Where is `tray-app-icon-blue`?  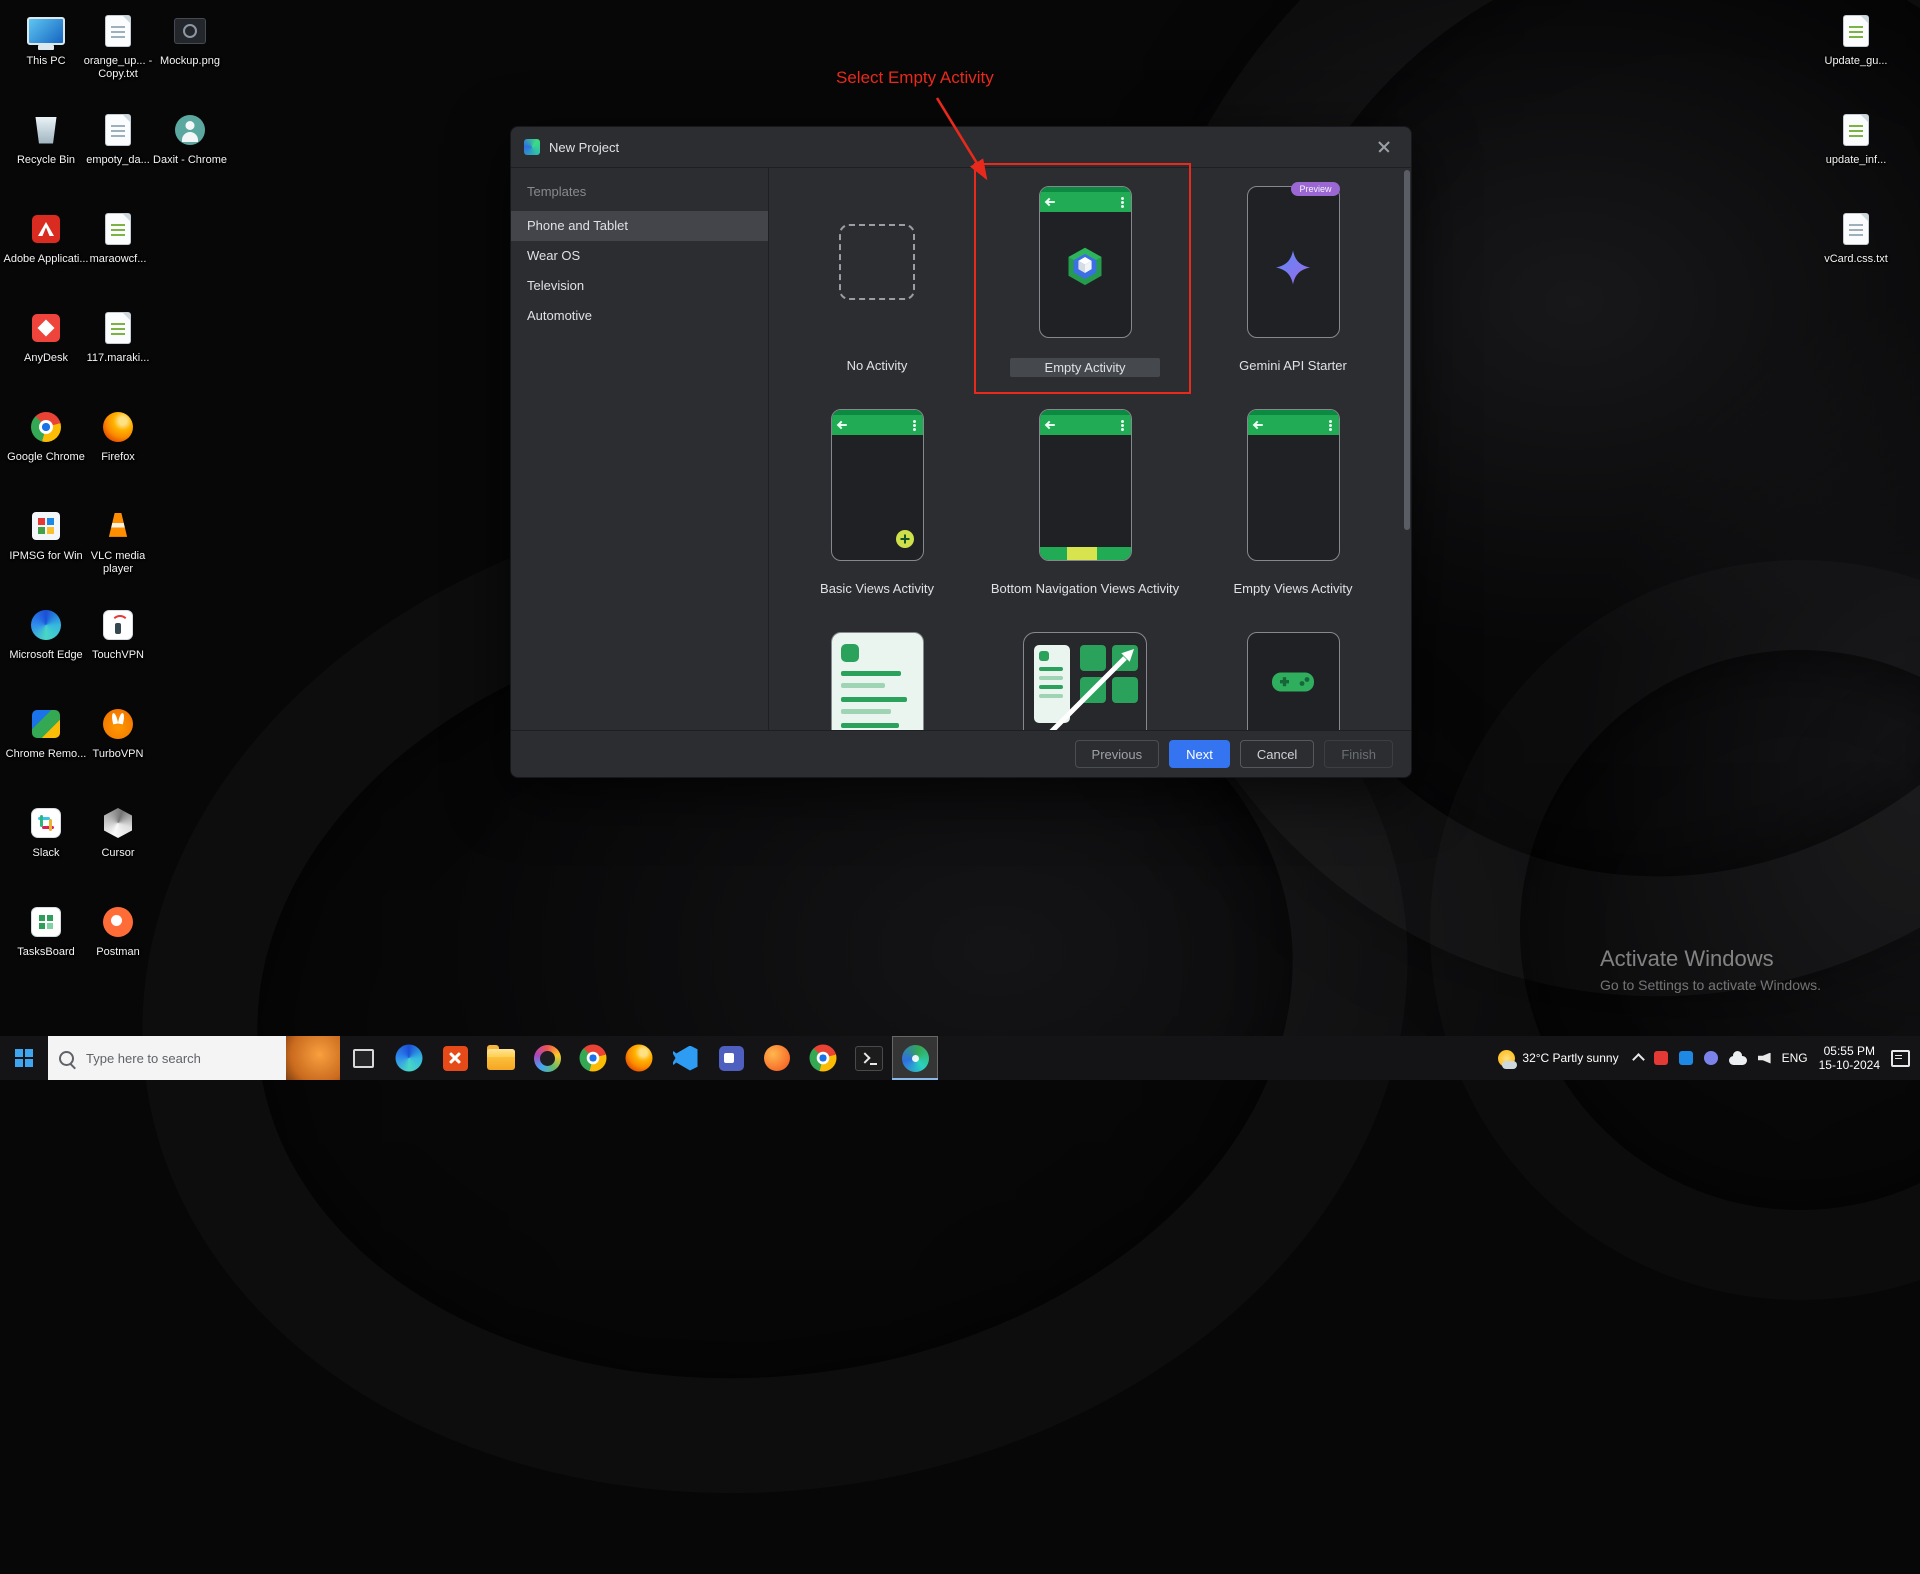
tray-app-icon-blue is located at coordinates (1685, 1058).